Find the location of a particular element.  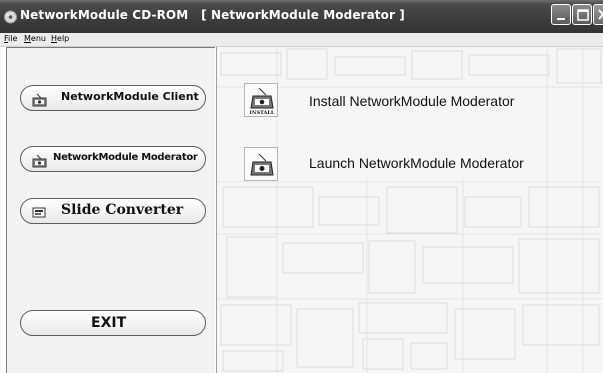

exit-button: EXIT is located at coordinates (113, 323).